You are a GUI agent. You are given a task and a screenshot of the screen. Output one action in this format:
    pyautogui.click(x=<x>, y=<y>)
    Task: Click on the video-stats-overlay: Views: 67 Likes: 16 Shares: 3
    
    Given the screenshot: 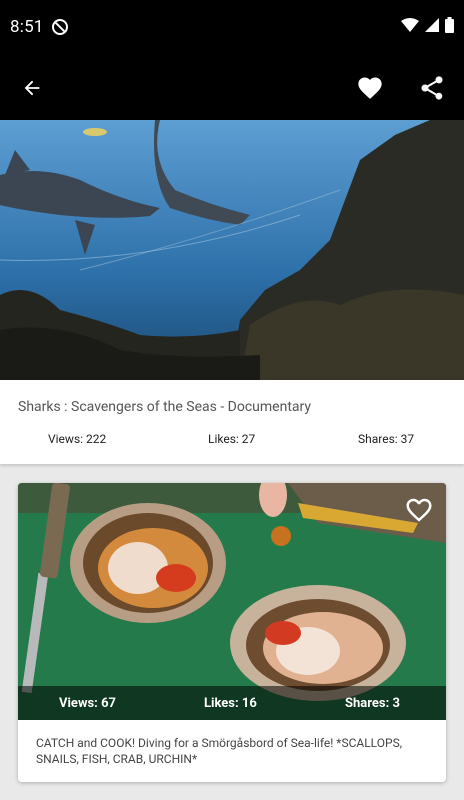 What is the action you would take?
    pyautogui.click(x=232, y=703)
    